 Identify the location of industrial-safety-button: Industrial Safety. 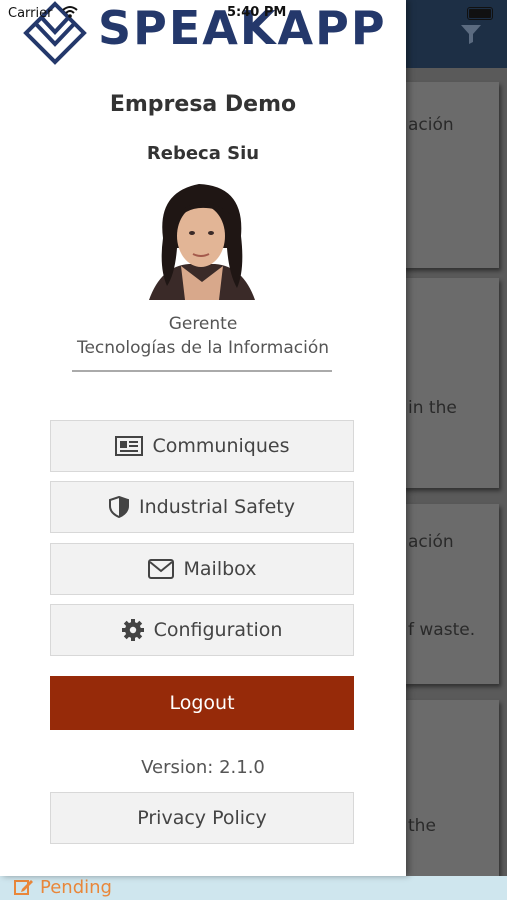
(202, 507).